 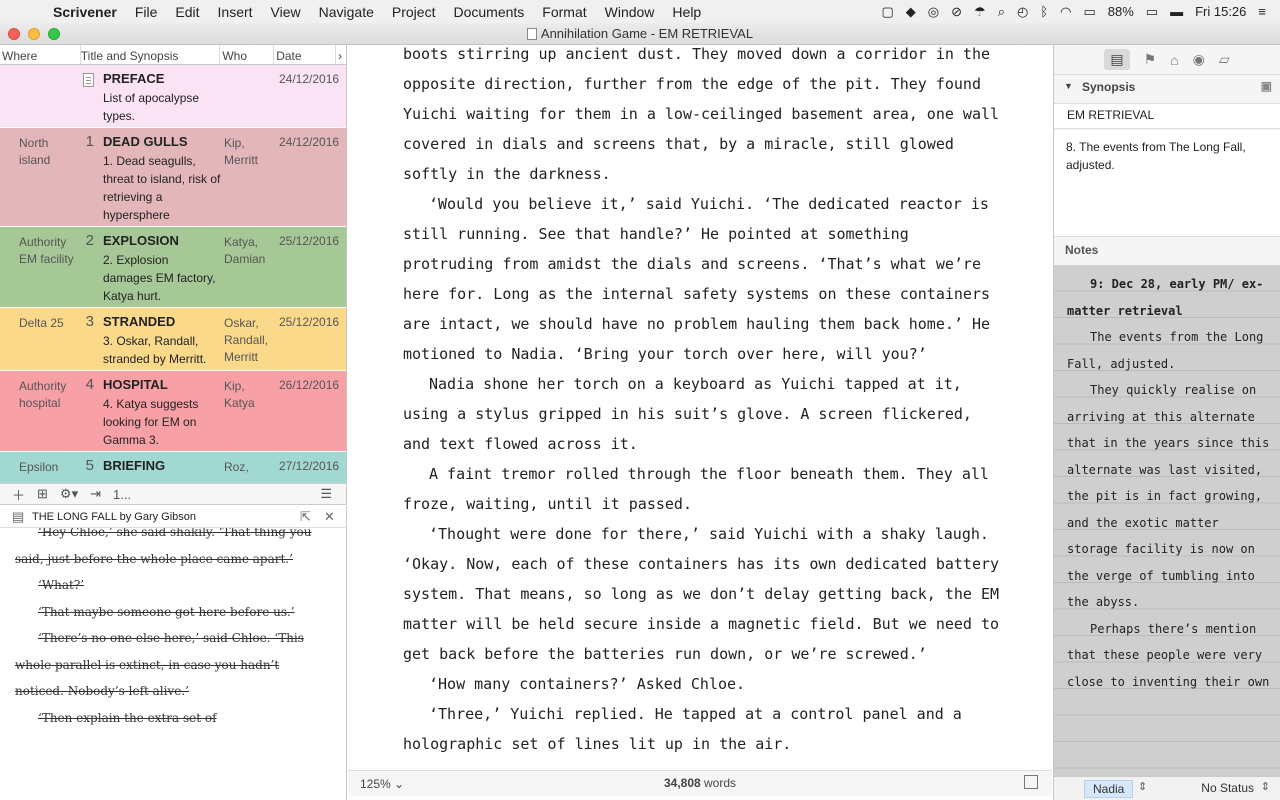 What do you see at coordinates (1109, 789) in the screenshot?
I see `label-select: Nadia` at bounding box center [1109, 789].